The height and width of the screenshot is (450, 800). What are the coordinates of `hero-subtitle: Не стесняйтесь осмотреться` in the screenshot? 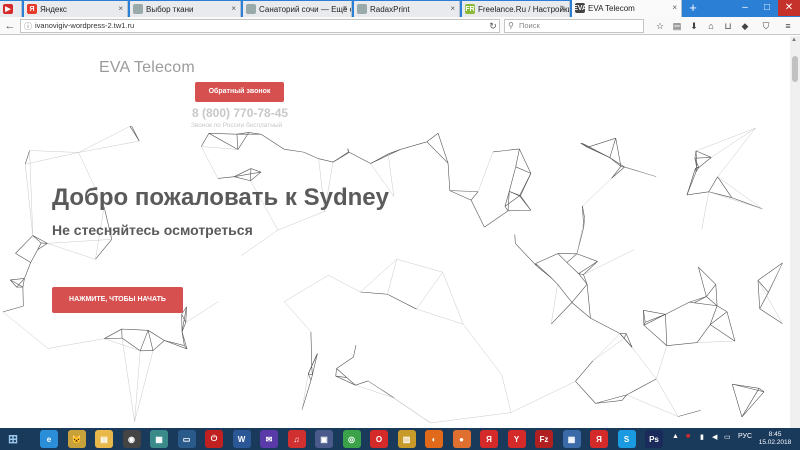 It's located at (152, 230).